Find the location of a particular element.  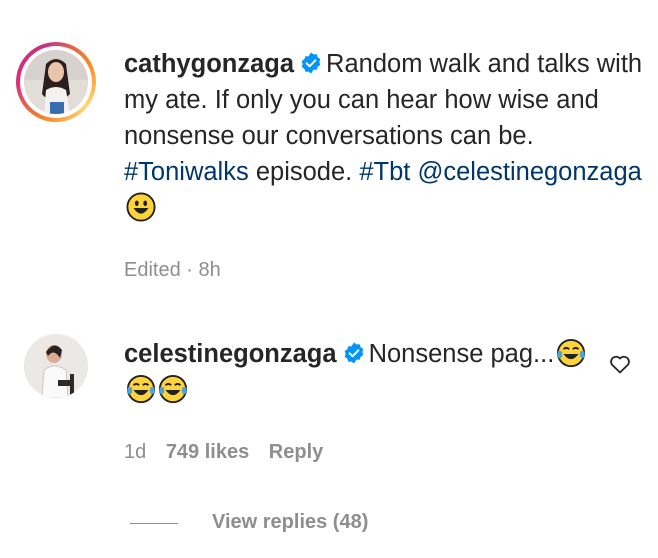

view-replies-button: View replies (48) is located at coordinates (290, 522).